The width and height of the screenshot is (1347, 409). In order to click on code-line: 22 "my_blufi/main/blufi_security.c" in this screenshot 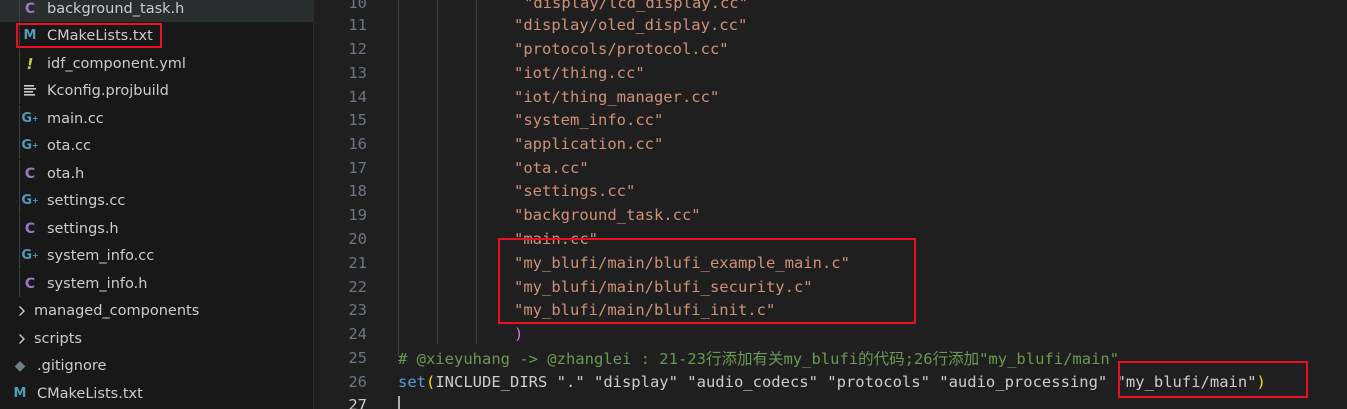, I will do `click(830, 287)`.